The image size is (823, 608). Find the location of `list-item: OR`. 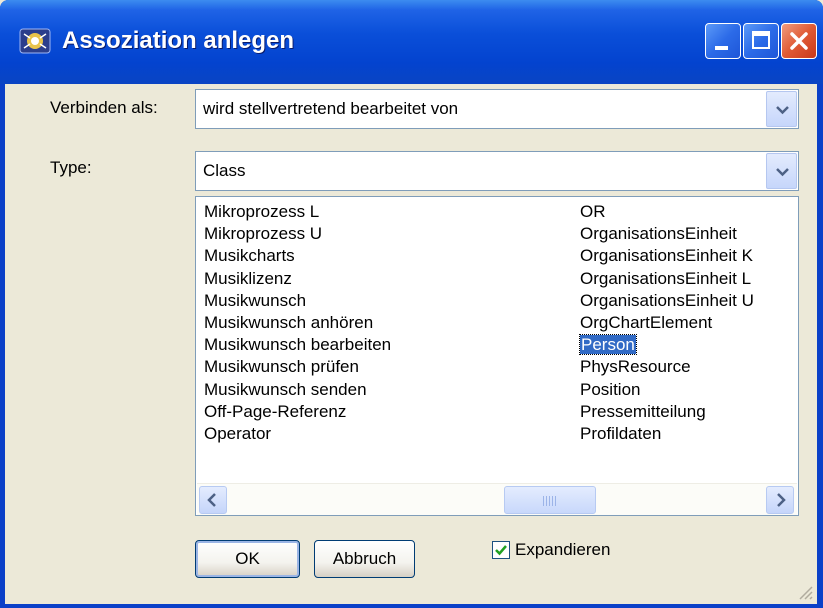

list-item: OR is located at coordinates (665, 212).